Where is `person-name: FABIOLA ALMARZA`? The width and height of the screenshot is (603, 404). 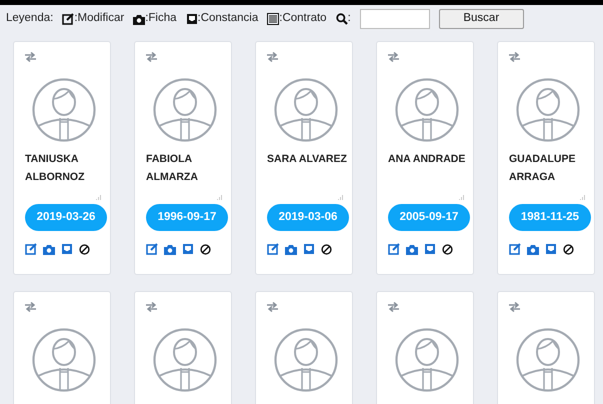
person-name: FABIOLA ALMARZA is located at coordinates (172, 168).